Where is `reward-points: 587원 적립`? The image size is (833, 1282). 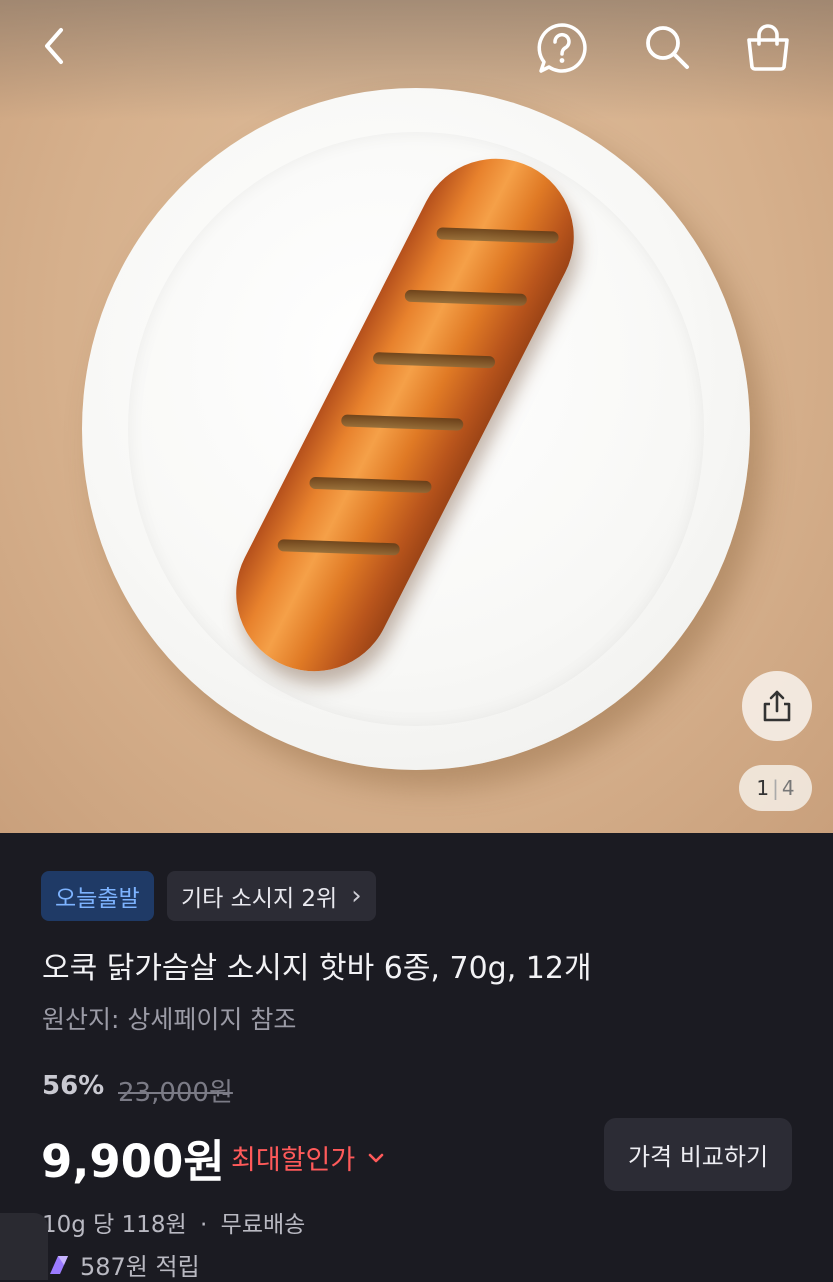
reward-points: 587원 적립 is located at coordinates (123, 1264).